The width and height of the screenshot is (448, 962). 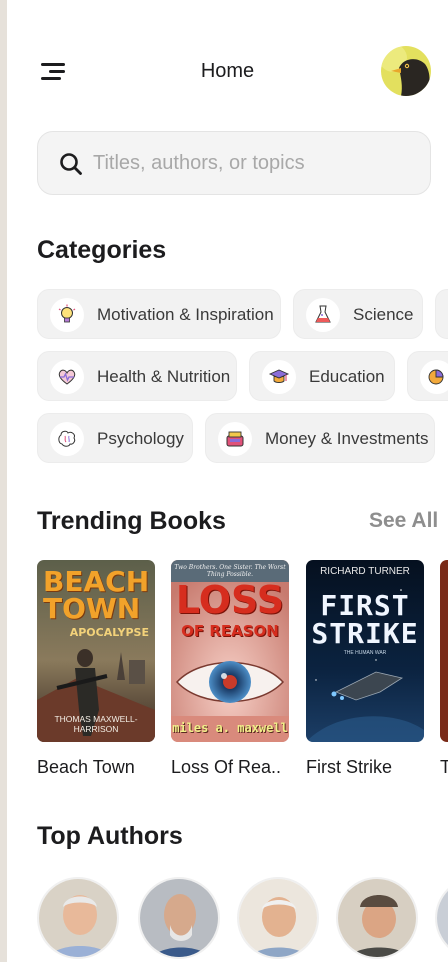 I want to click on cover-title: BEACH TOWN, so click(x=96, y=595).